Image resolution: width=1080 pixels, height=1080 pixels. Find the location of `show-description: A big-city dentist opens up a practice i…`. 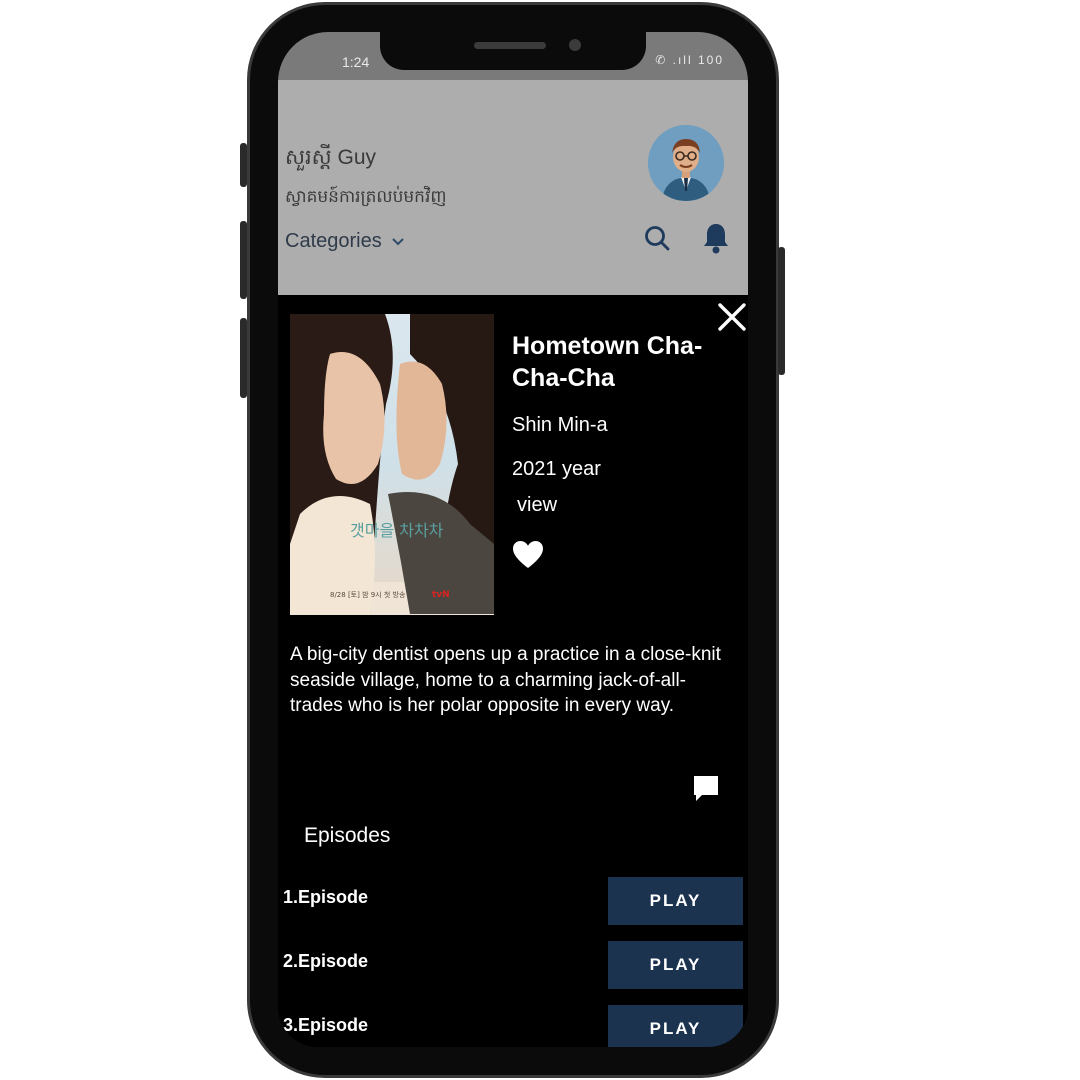

show-description: A big-city dentist opens up a practice i… is located at coordinates (505, 680).